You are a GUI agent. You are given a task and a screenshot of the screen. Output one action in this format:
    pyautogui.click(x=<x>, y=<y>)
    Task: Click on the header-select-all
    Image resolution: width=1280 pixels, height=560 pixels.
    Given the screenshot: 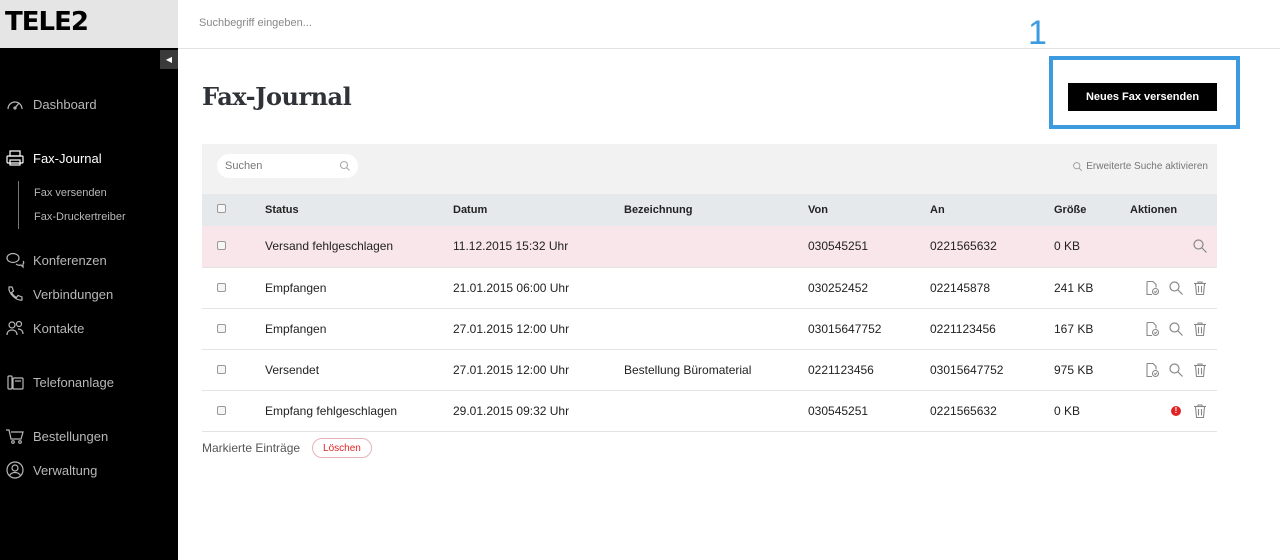 What is the action you would take?
    pyautogui.click(x=233, y=210)
    